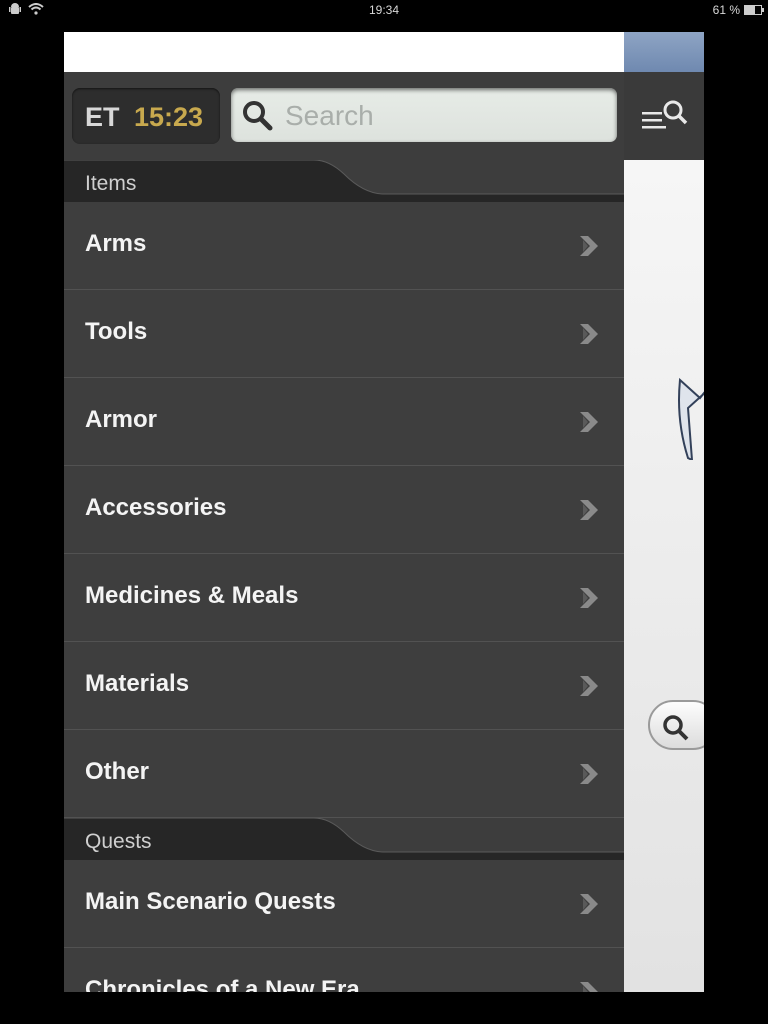 This screenshot has width=768, height=1024. Describe the element at coordinates (750, 10) in the screenshot. I see `battery-fill` at that location.